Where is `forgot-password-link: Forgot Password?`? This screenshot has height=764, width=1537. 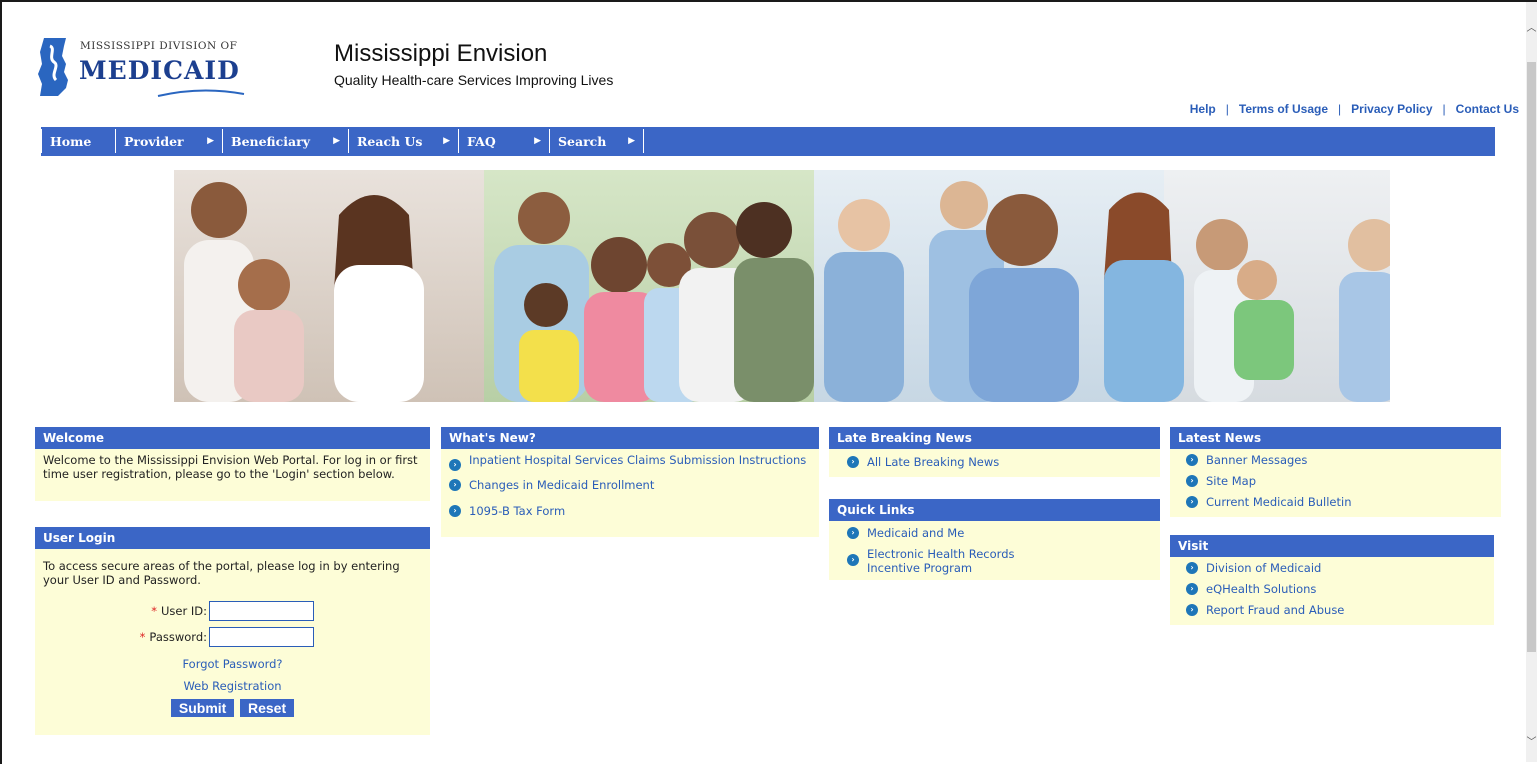
forgot-password-link: Forgot Password? is located at coordinates (232, 664).